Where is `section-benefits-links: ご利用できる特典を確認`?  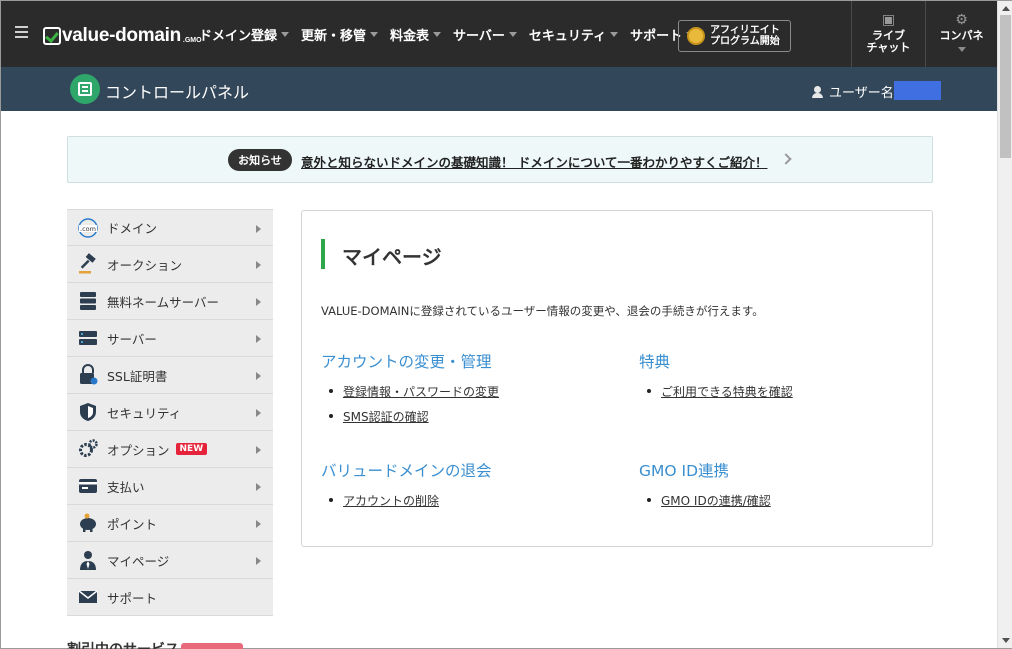
section-benefits-links: ご利用できる特典を確認 is located at coordinates (716, 395).